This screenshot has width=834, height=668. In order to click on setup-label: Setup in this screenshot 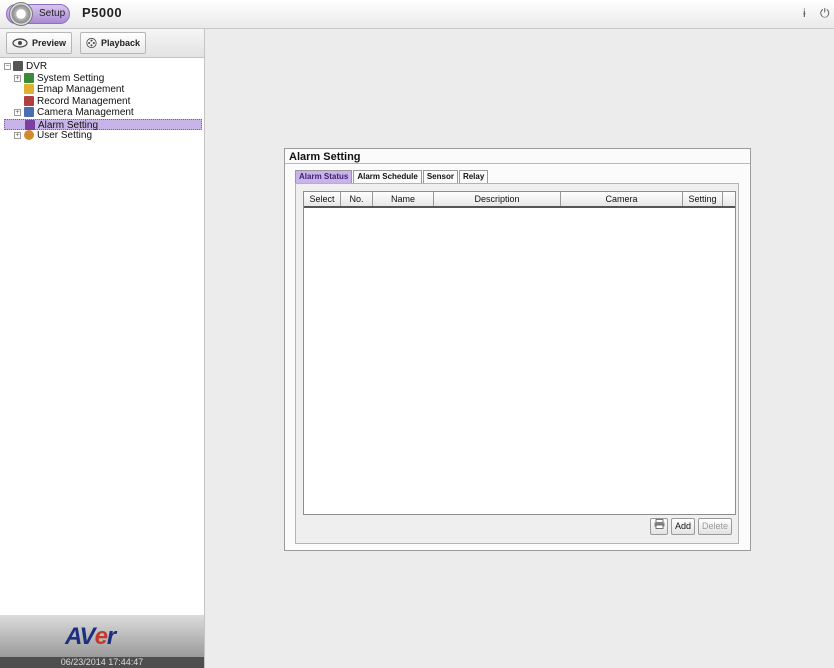, I will do `click(52, 13)`.